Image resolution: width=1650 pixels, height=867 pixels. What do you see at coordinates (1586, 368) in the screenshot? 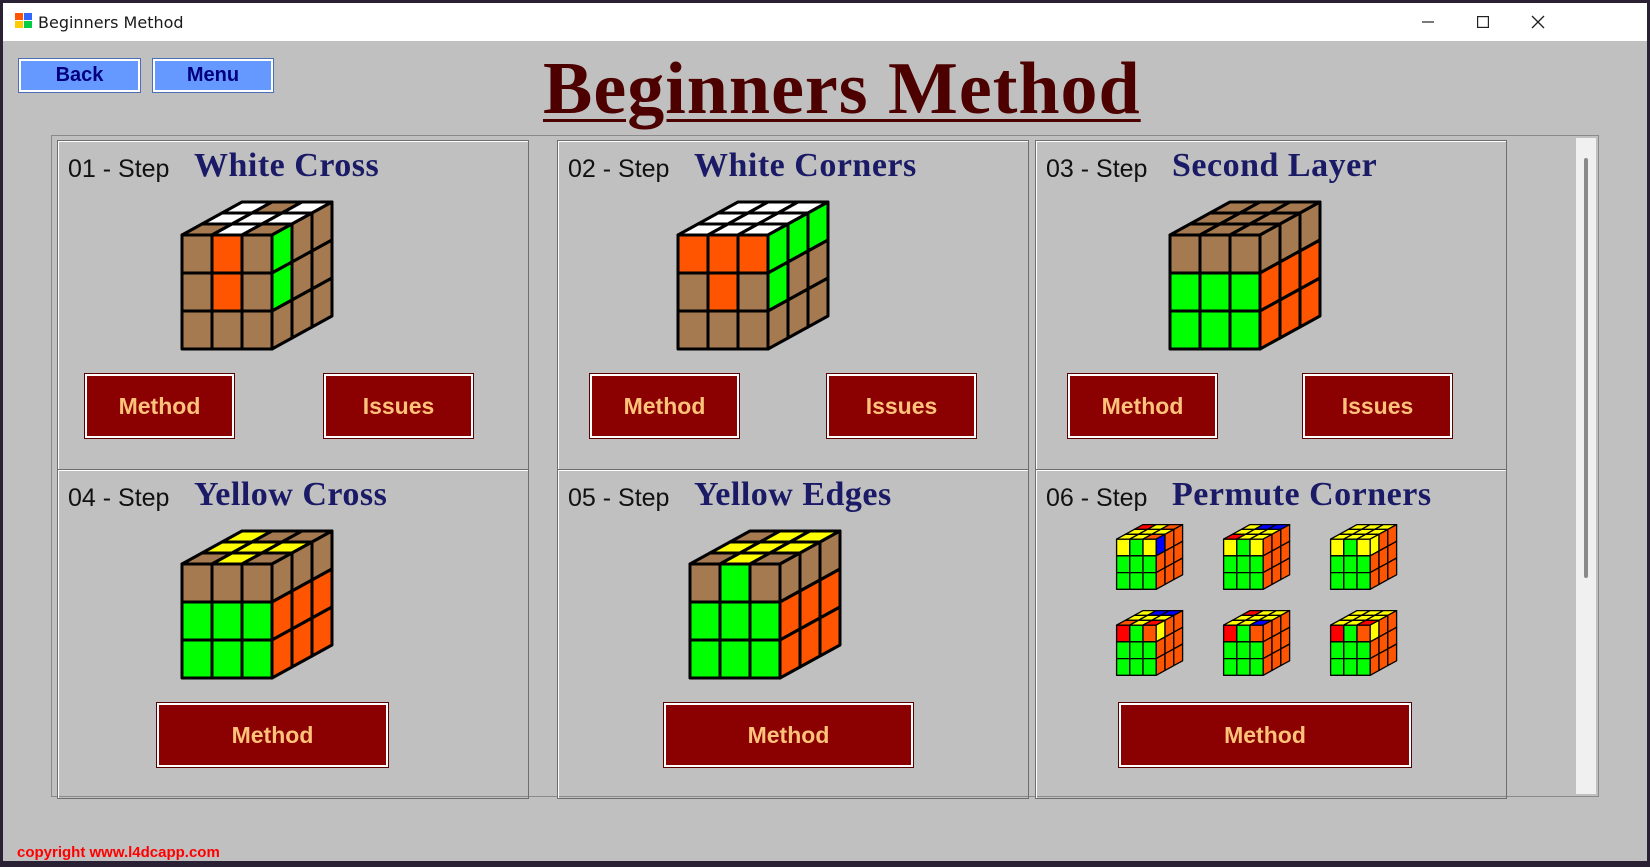
I see `scrollbar-thumb` at bounding box center [1586, 368].